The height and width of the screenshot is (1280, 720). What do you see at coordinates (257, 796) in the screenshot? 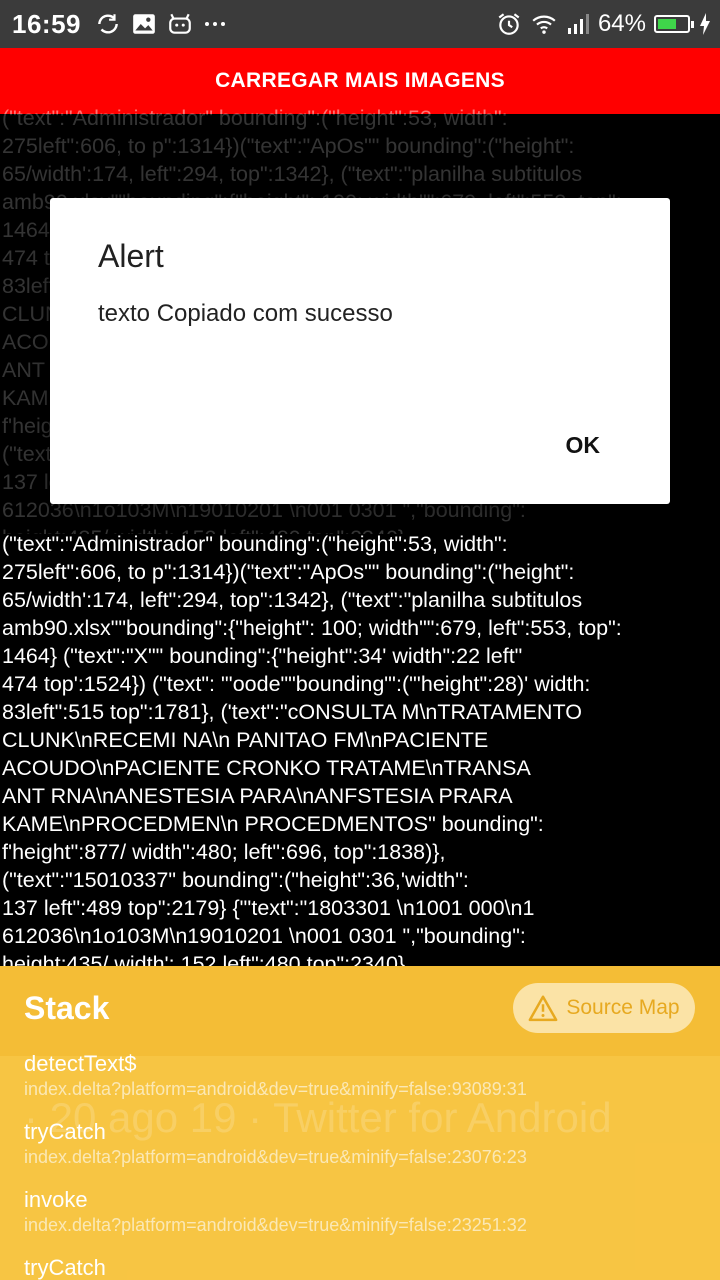
I see `ocr-text-line: ANT RNA\nANESTESIA PARA\nANFSTESIA PRARA` at bounding box center [257, 796].